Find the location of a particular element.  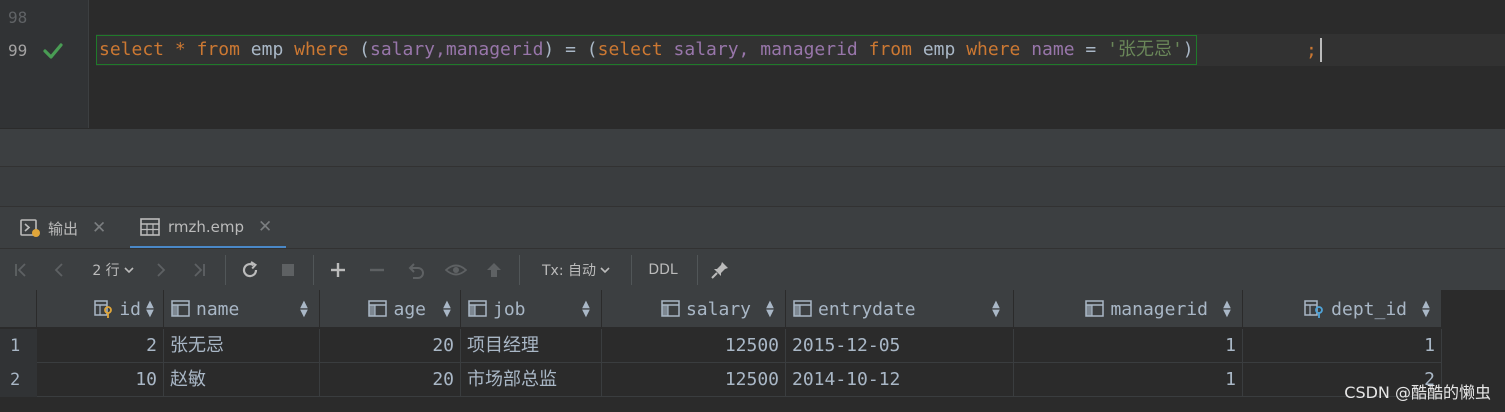

pin-icon is located at coordinates (719, 270).